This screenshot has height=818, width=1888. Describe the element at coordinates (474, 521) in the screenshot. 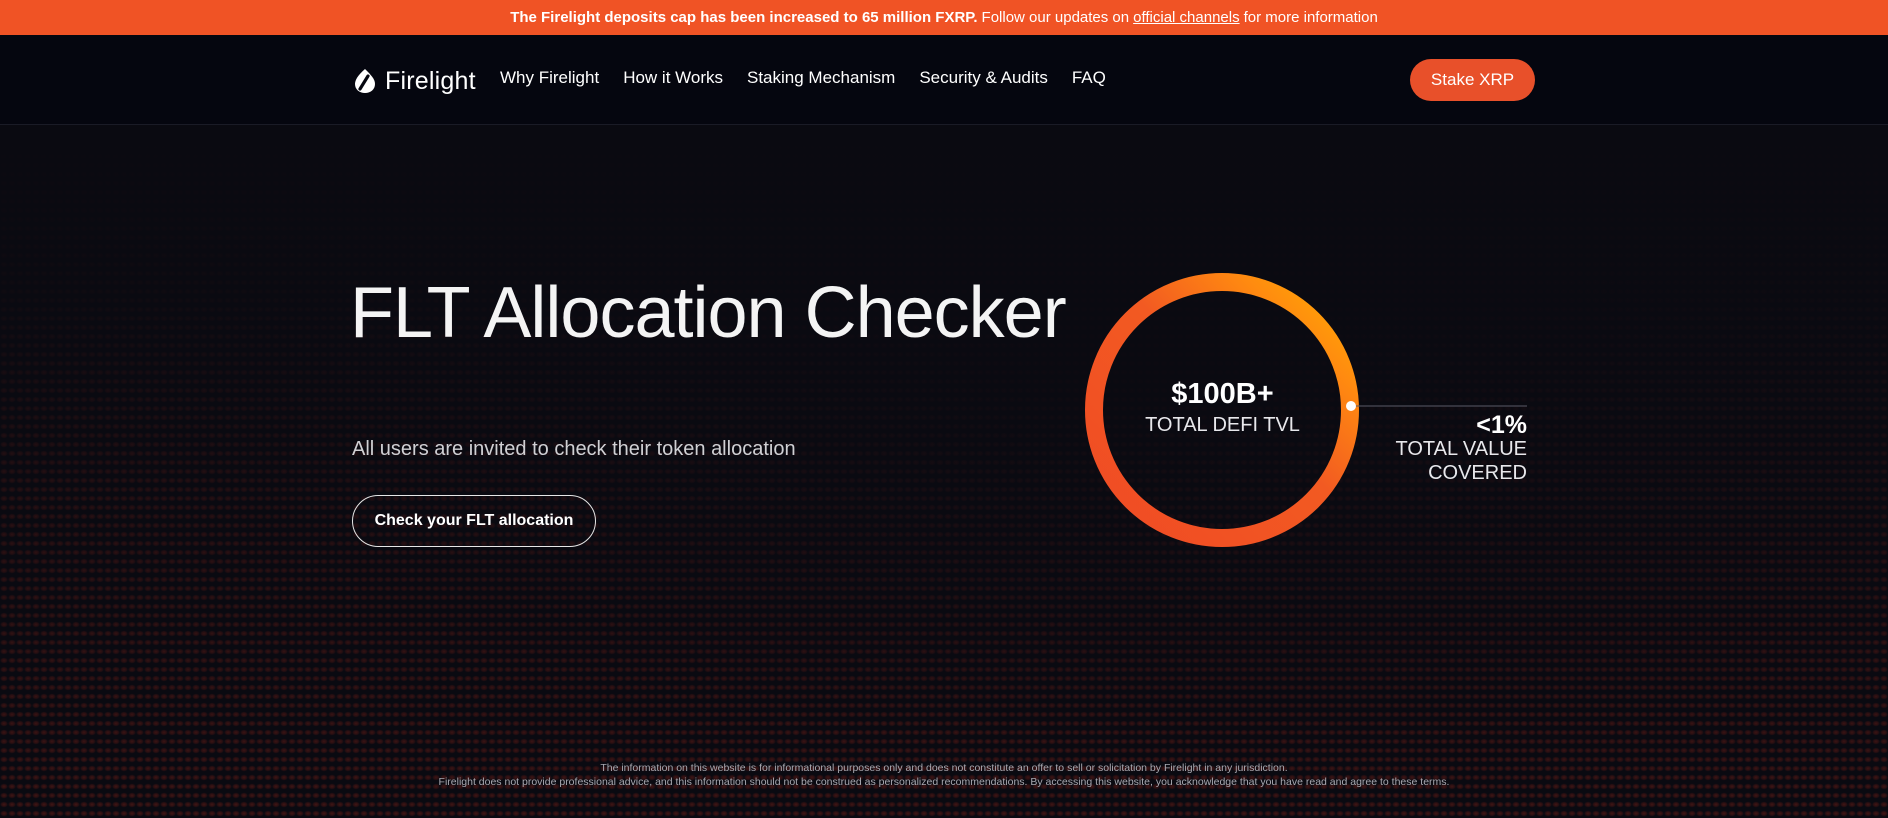

I see `check-allocation-button: Check your FLT allocation` at that location.